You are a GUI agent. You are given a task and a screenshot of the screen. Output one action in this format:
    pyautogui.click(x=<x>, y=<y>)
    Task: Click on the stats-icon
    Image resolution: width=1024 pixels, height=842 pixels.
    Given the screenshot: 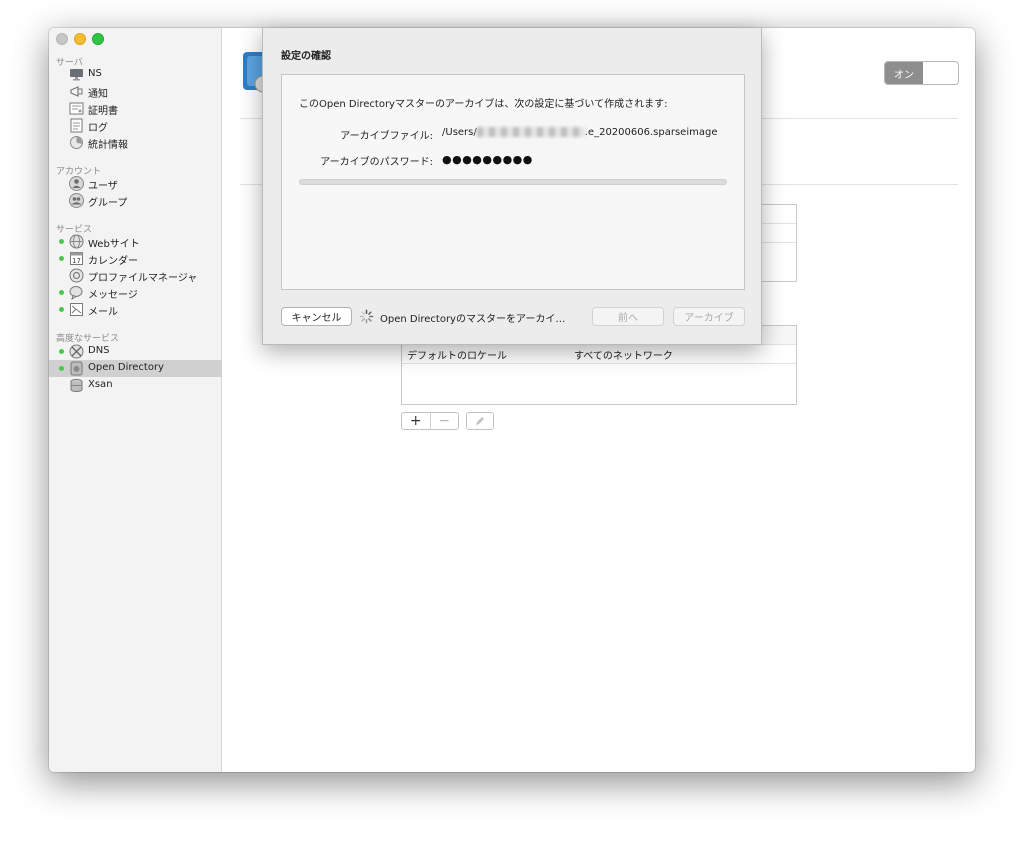 What is the action you would take?
    pyautogui.click(x=76, y=142)
    